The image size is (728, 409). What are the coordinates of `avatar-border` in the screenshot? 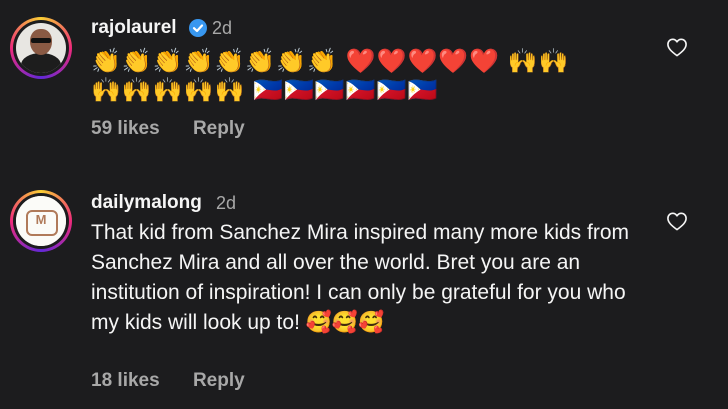 It's located at (41, 48).